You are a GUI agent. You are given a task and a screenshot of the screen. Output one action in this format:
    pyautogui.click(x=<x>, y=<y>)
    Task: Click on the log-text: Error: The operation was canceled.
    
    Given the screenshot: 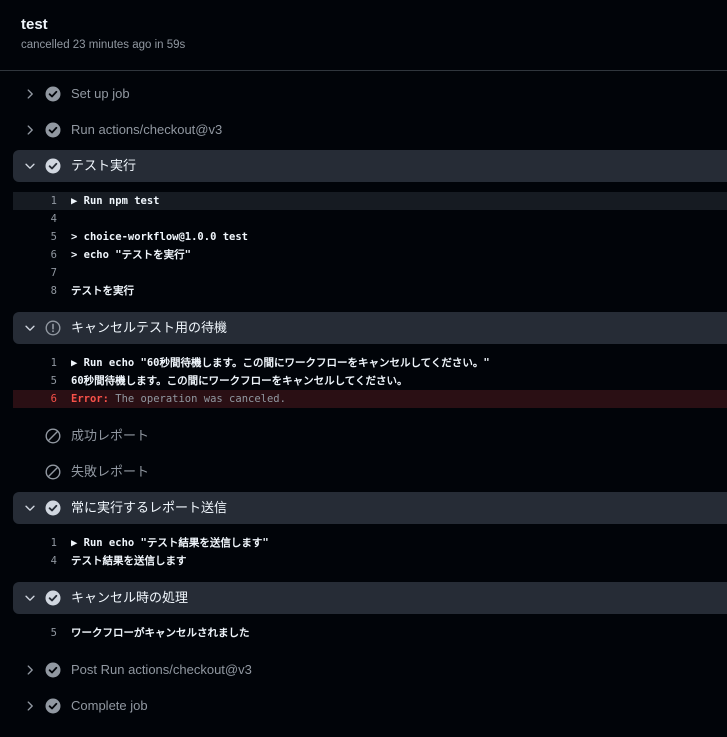 What is the action you would take?
    pyautogui.click(x=178, y=399)
    